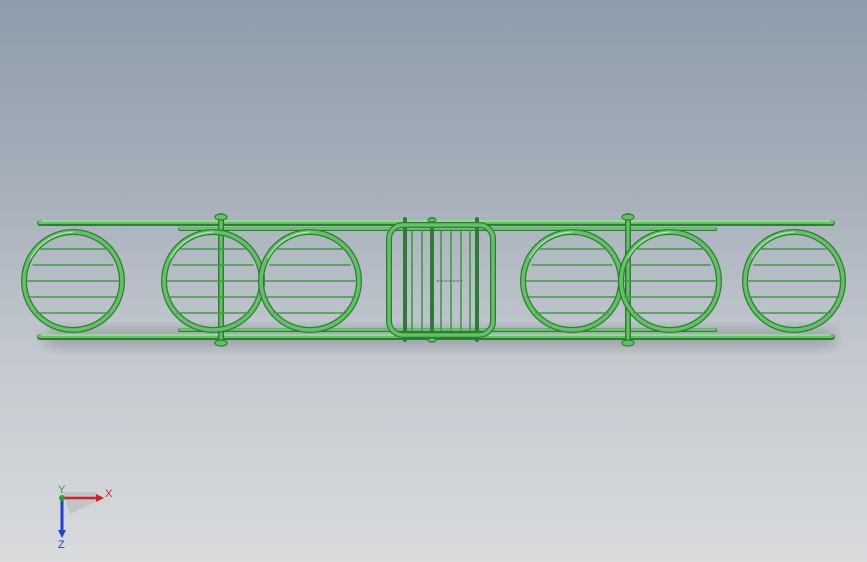  What do you see at coordinates (85, 517) in the screenshot?
I see `orientation-triad: X Y Z` at bounding box center [85, 517].